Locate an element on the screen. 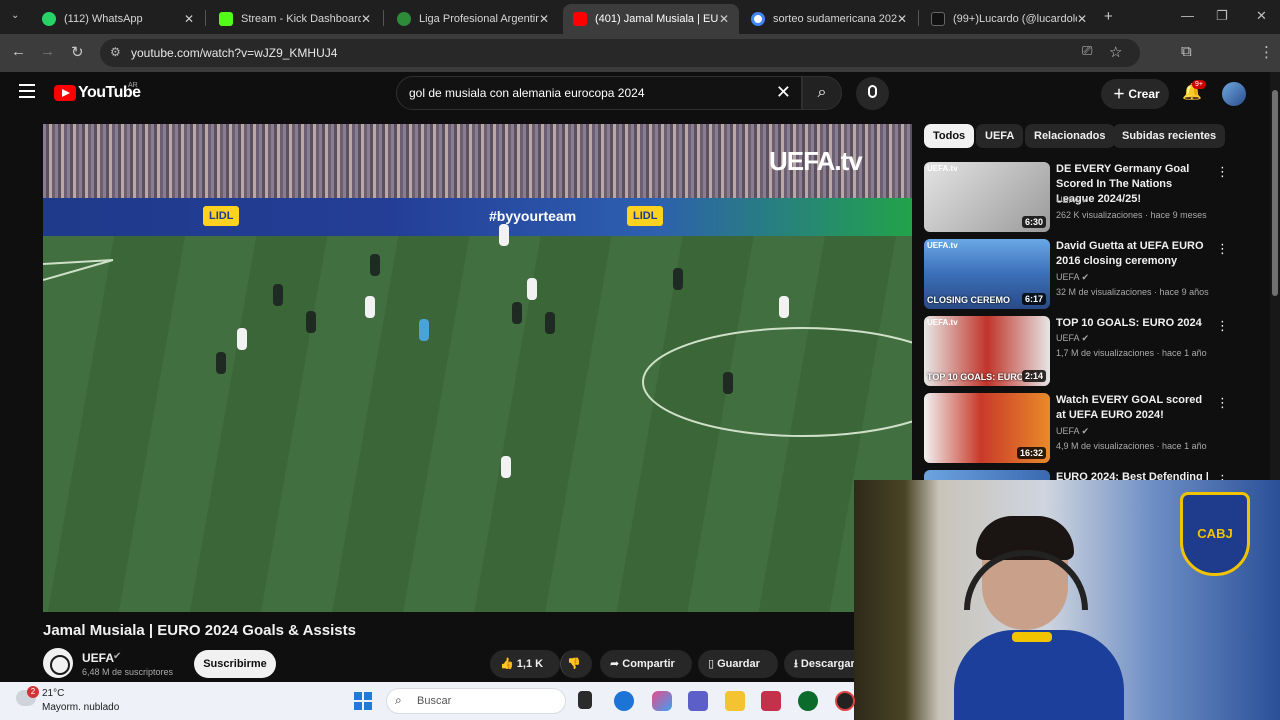 This screenshot has height=720, width=1280. dislike-button: 👎 is located at coordinates (576, 664).